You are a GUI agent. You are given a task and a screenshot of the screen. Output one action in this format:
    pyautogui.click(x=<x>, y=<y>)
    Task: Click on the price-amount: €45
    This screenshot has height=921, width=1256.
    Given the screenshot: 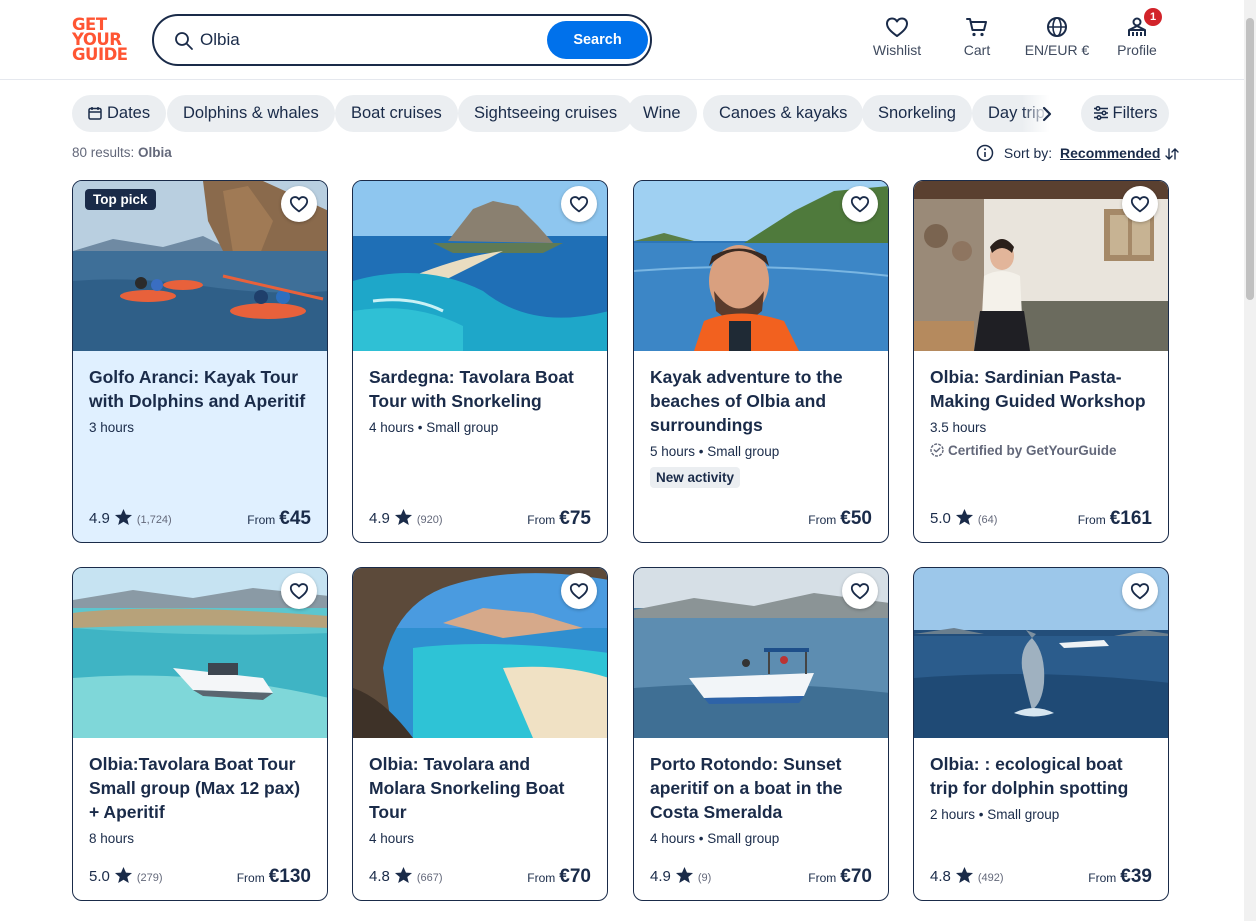 What is the action you would take?
    pyautogui.click(x=295, y=518)
    